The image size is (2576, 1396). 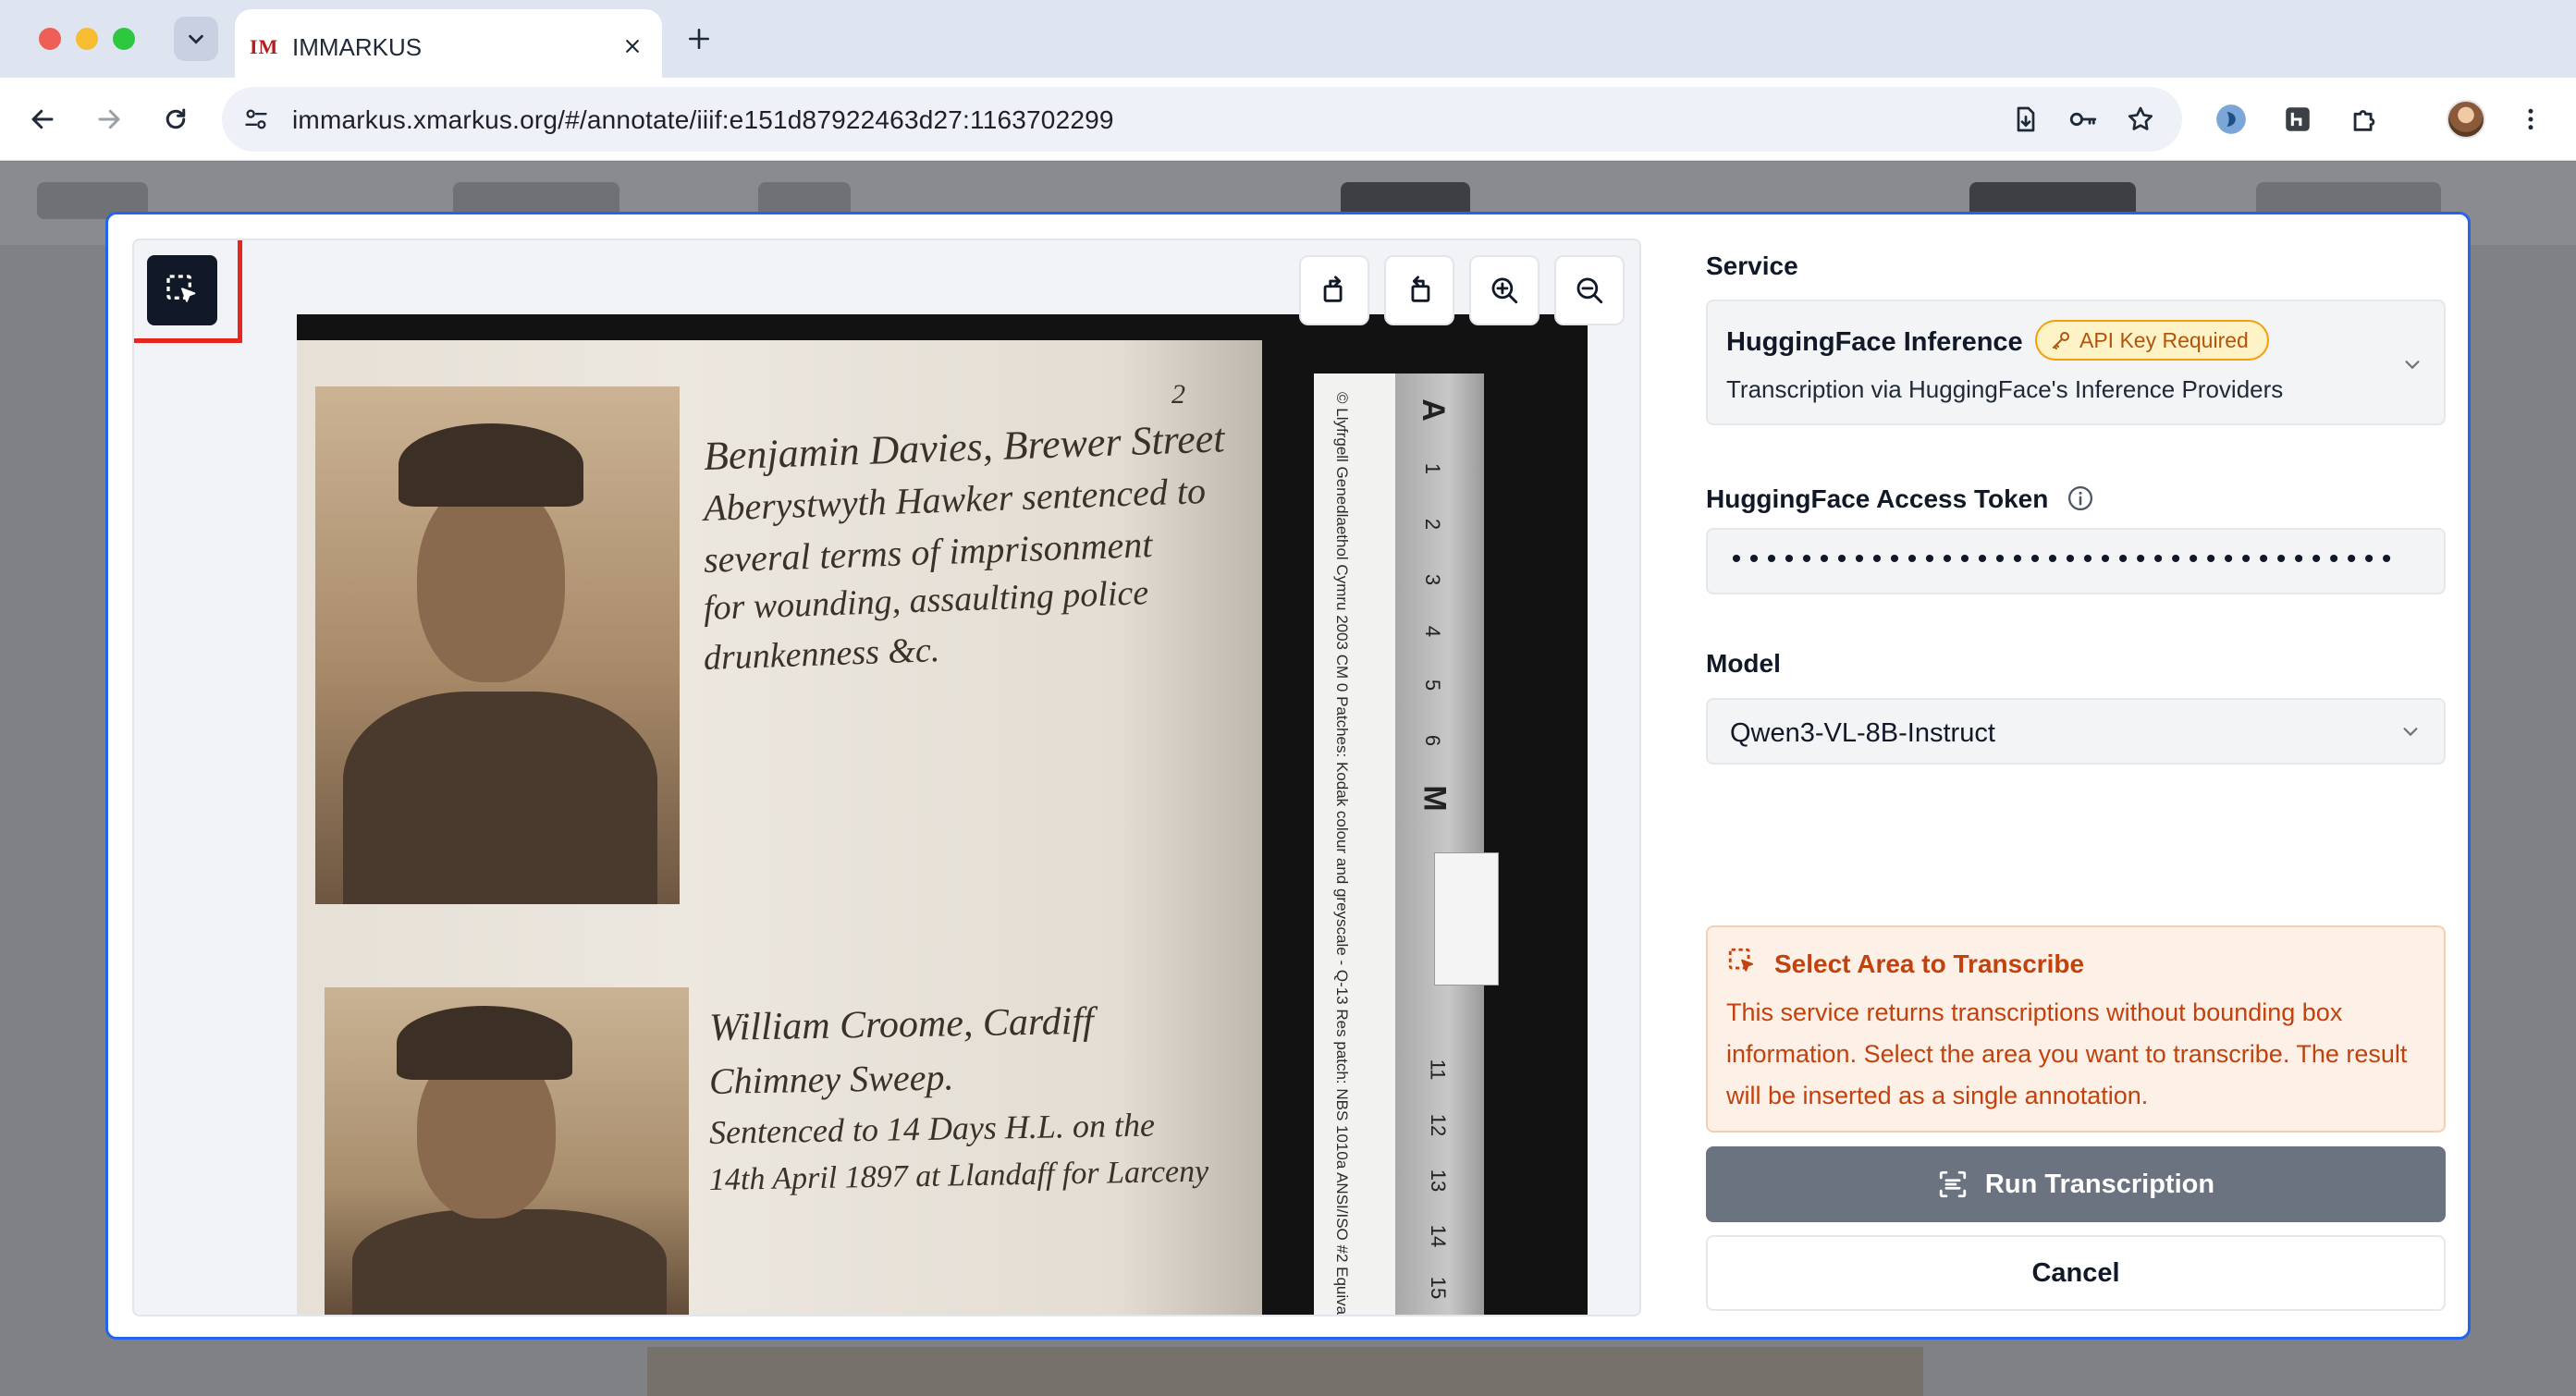 I want to click on zoom-out-button, so click(x=1590, y=290).